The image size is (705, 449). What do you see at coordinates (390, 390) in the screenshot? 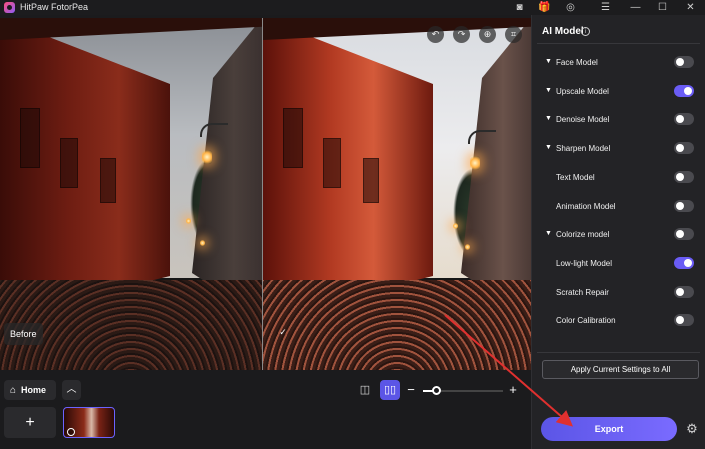
I see `split-view-icon: ▯▯` at bounding box center [390, 390].